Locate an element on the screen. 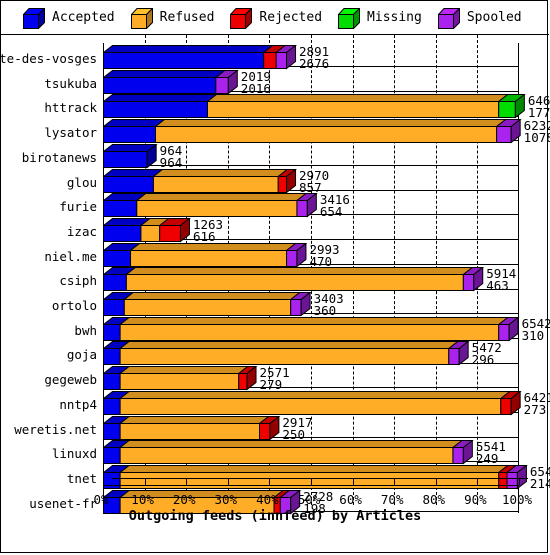 The image size is (550, 555). chart-legend: Accepted Refused Rejected Missing Spooled is located at coordinates (275, 18).